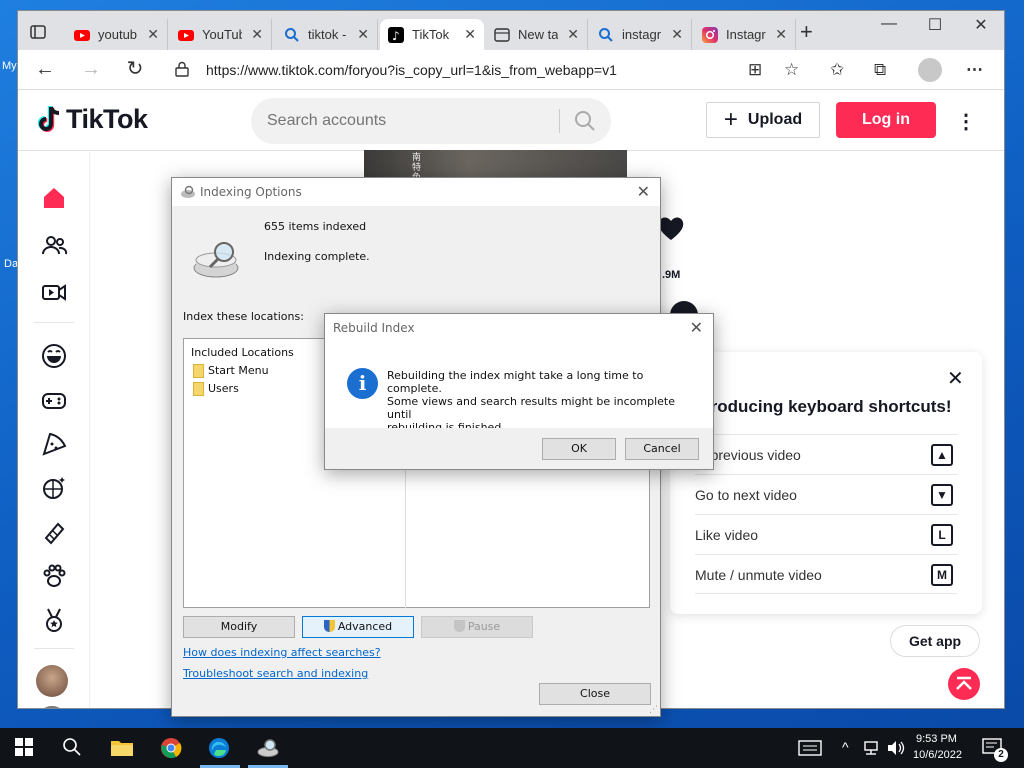 Image resolution: width=1024 pixels, height=768 pixels. I want to click on app-available-icon: ⊞, so click(755, 70).